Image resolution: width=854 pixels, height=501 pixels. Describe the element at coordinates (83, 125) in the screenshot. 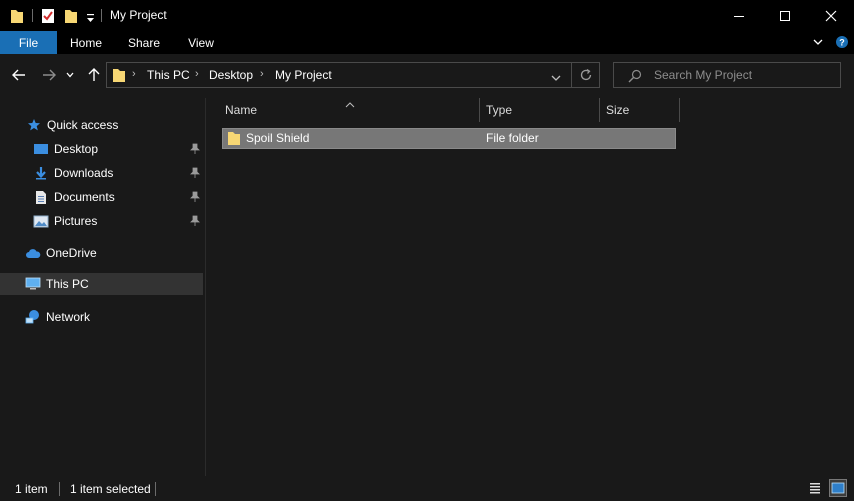

I see `nav-label: Quick access` at that location.